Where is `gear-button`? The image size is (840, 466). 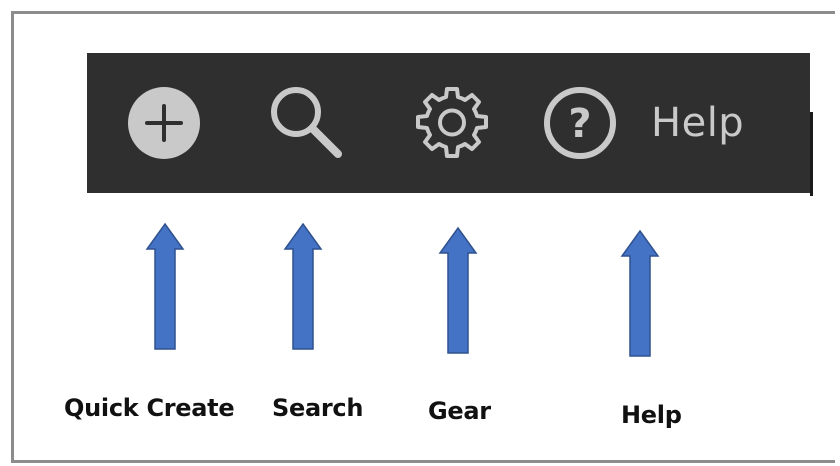 gear-button is located at coordinates (452, 123).